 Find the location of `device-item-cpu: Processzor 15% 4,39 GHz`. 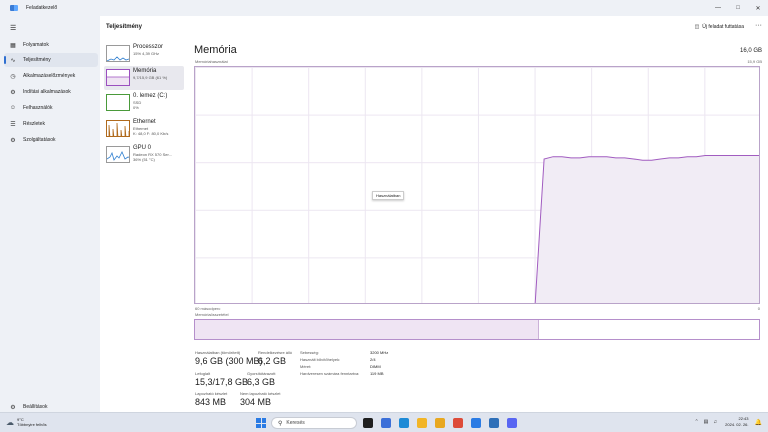

device-item-cpu: Processzor 15% 4,39 GHz is located at coordinates (144, 54).